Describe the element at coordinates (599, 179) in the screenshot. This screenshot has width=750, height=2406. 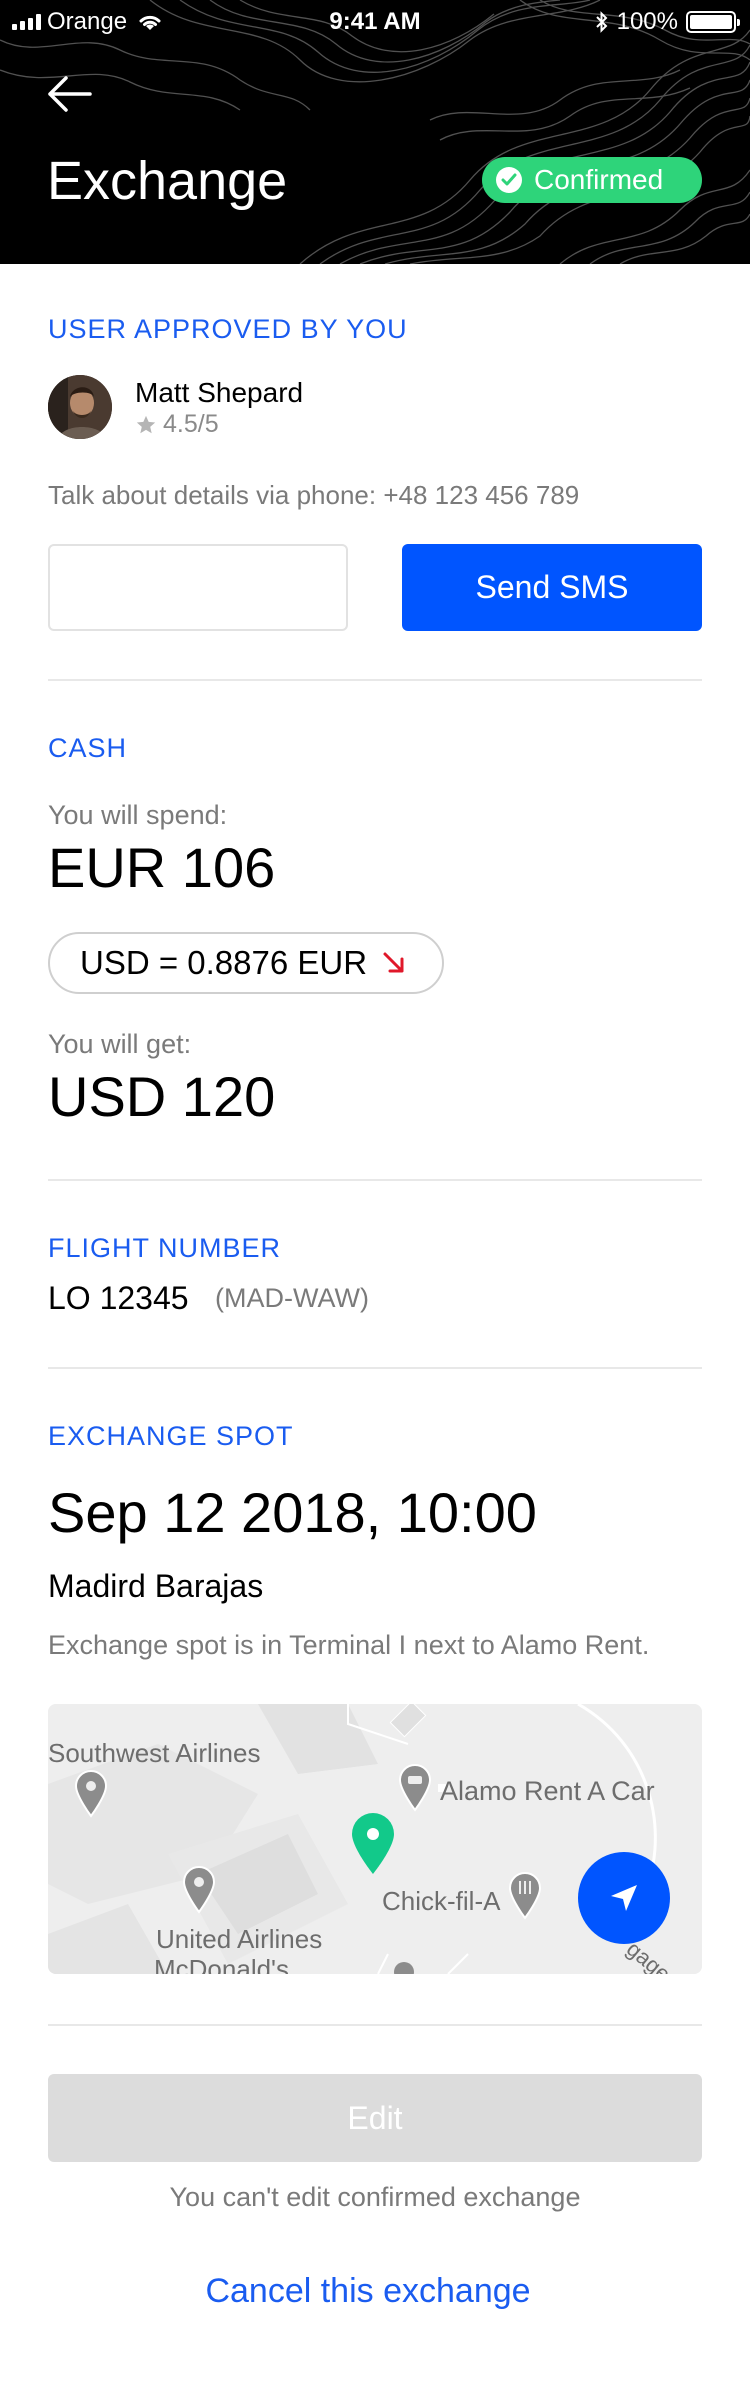
I see `status-badge-label: Confirmed` at that location.